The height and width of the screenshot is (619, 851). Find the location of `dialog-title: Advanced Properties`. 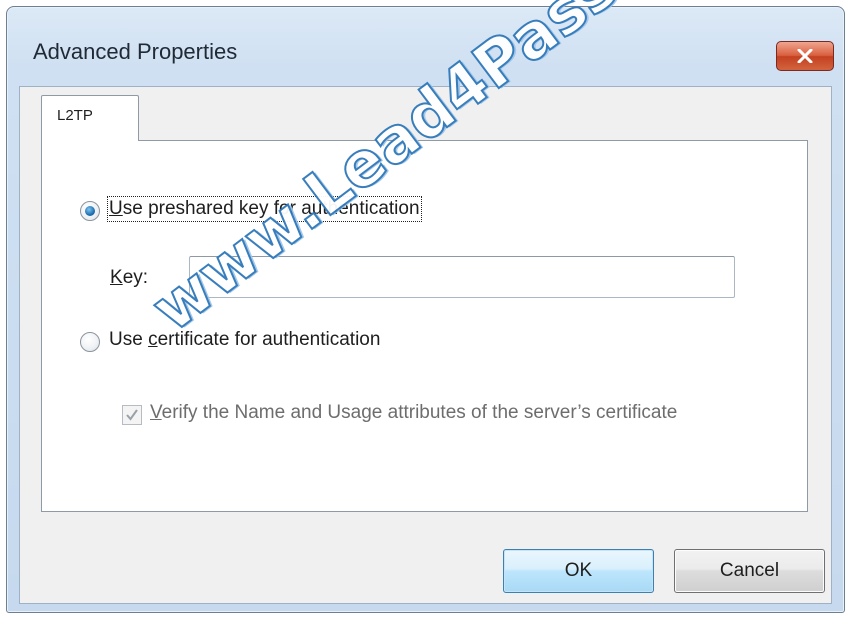

dialog-title: Advanced Properties is located at coordinates (135, 51).